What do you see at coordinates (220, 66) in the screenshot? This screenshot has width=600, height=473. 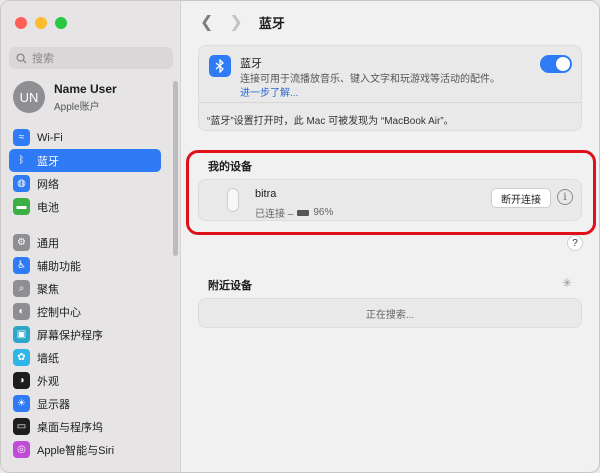 I see `bluetooth-icon` at bounding box center [220, 66].